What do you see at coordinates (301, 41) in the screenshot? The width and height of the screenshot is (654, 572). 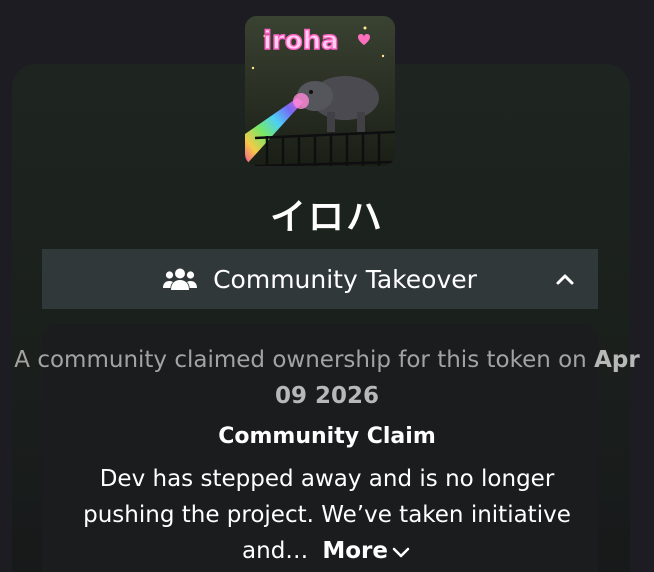 I see `logo-text: iroha` at bounding box center [301, 41].